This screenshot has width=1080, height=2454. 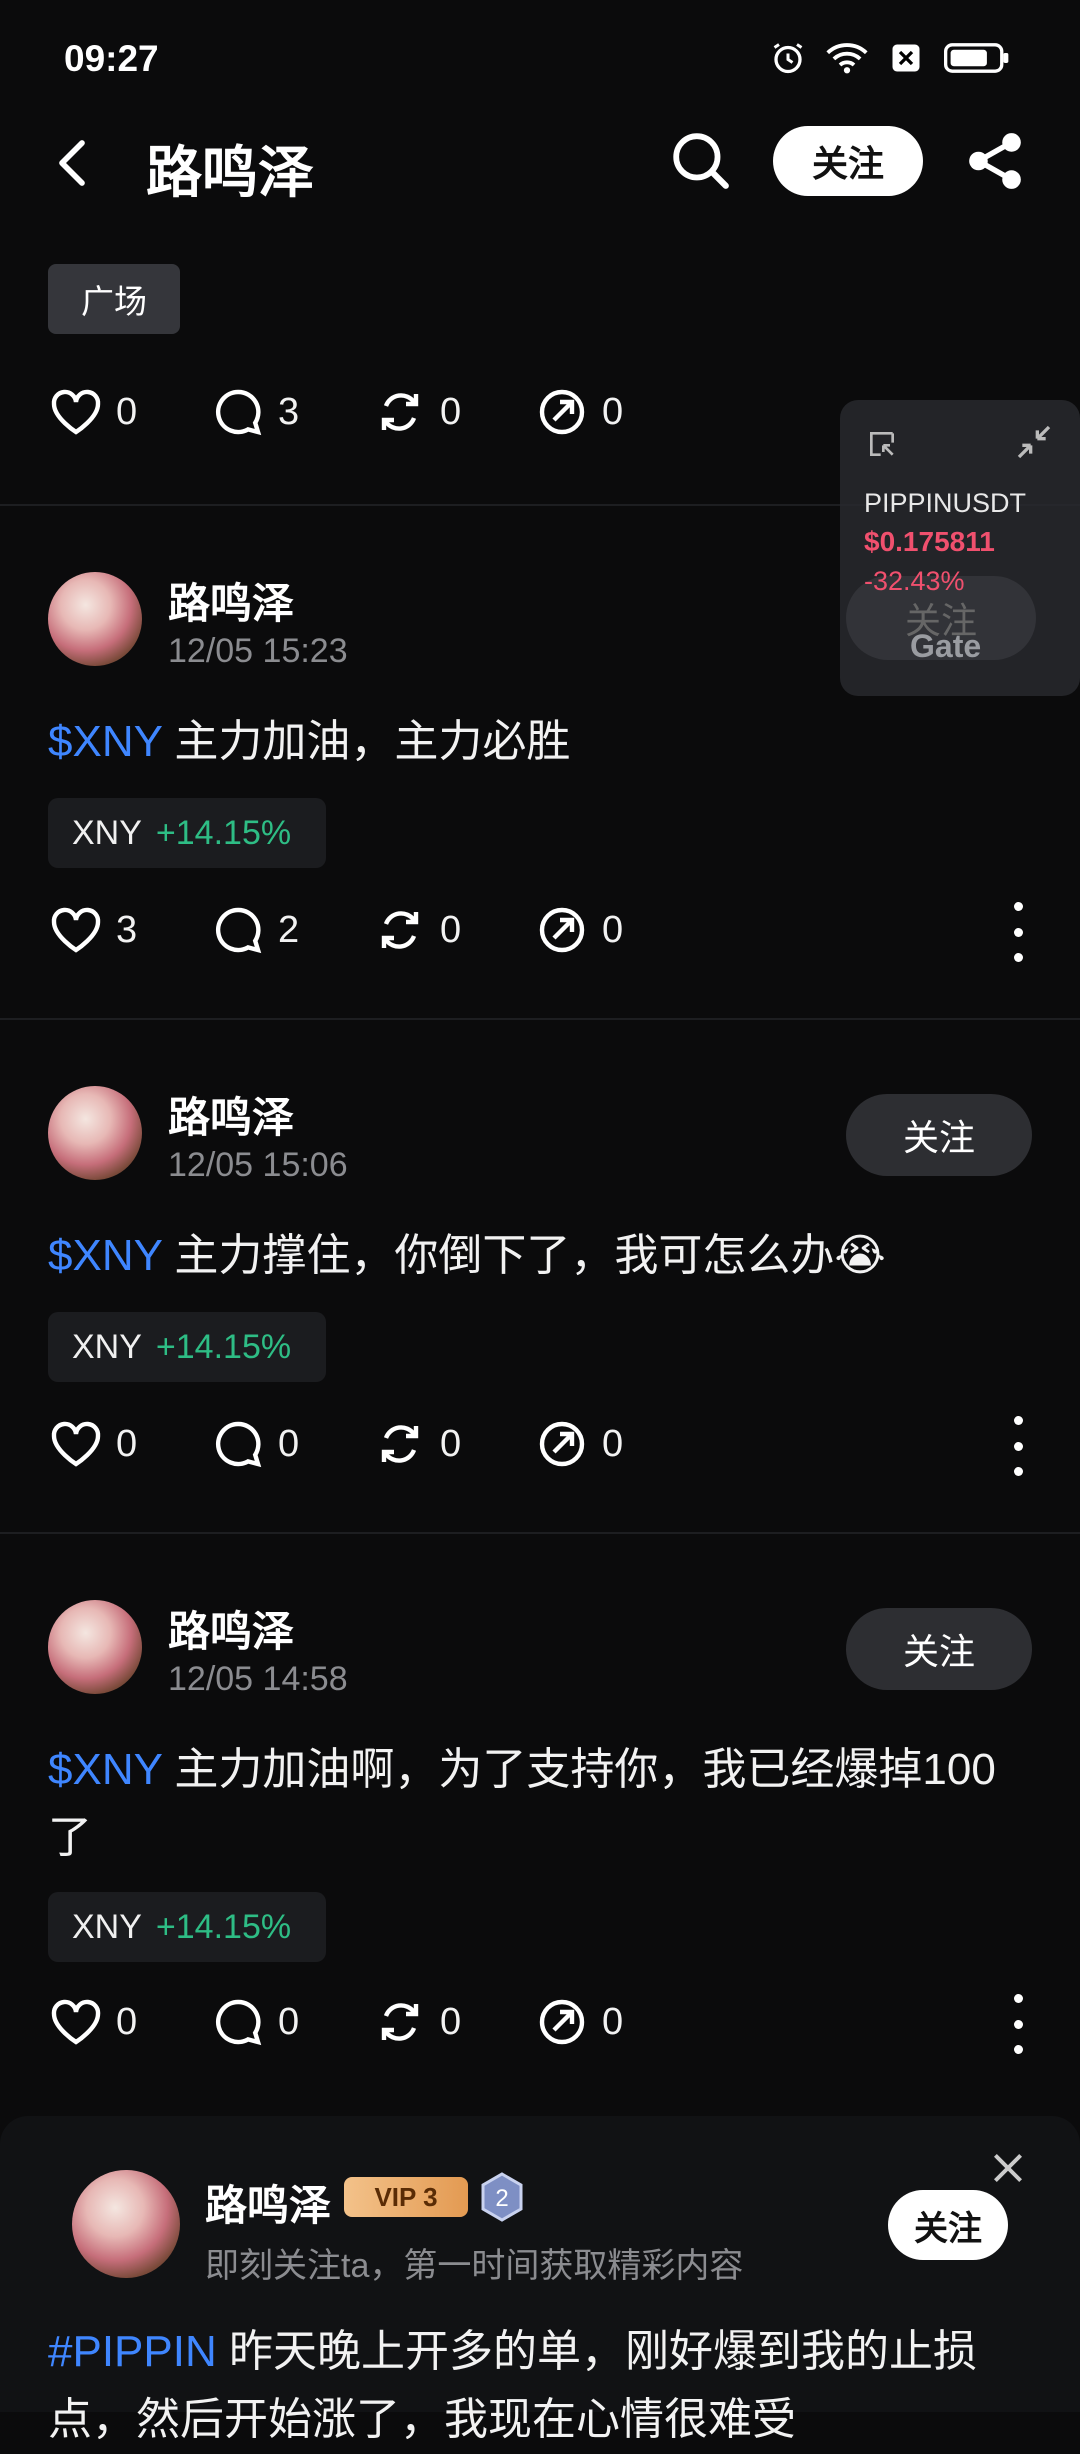 What do you see at coordinates (72, 163) in the screenshot?
I see `back-icon` at bounding box center [72, 163].